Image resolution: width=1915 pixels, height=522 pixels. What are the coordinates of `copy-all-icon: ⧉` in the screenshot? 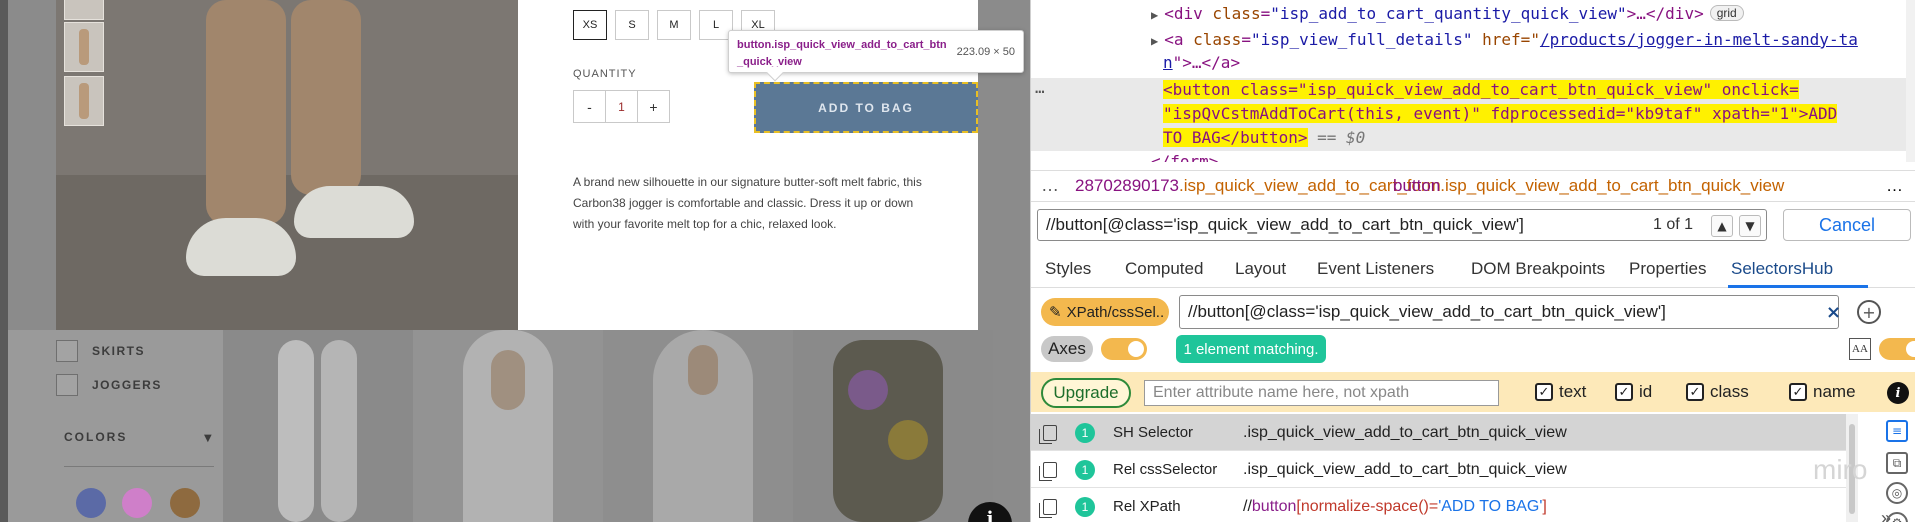 It's located at (1897, 463).